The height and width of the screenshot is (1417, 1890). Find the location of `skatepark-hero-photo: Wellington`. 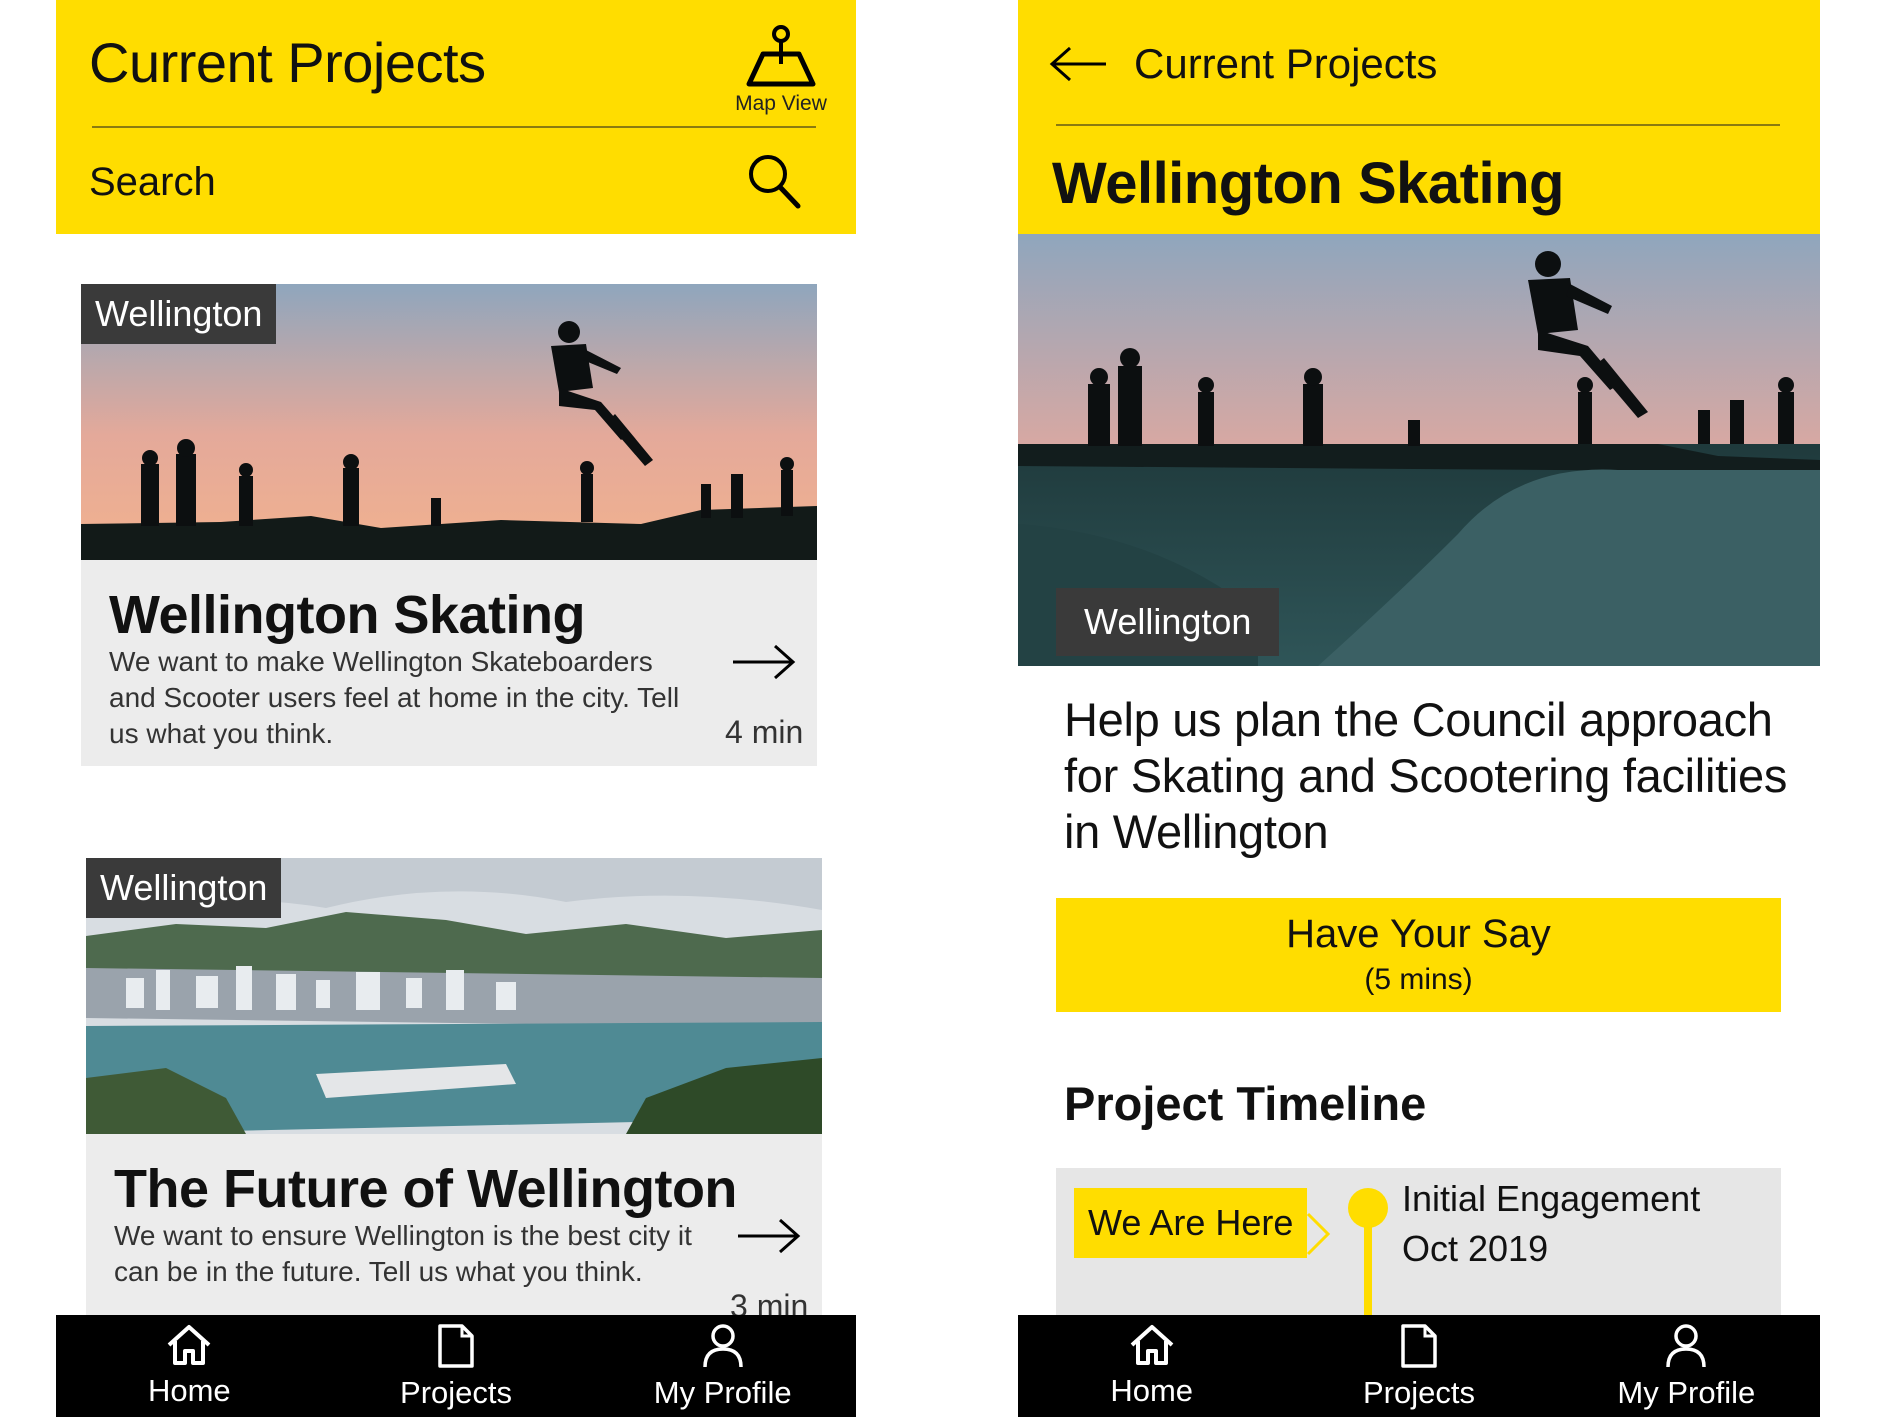

skatepark-hero-photo: Wellington is located at coordinates (1419, 450).